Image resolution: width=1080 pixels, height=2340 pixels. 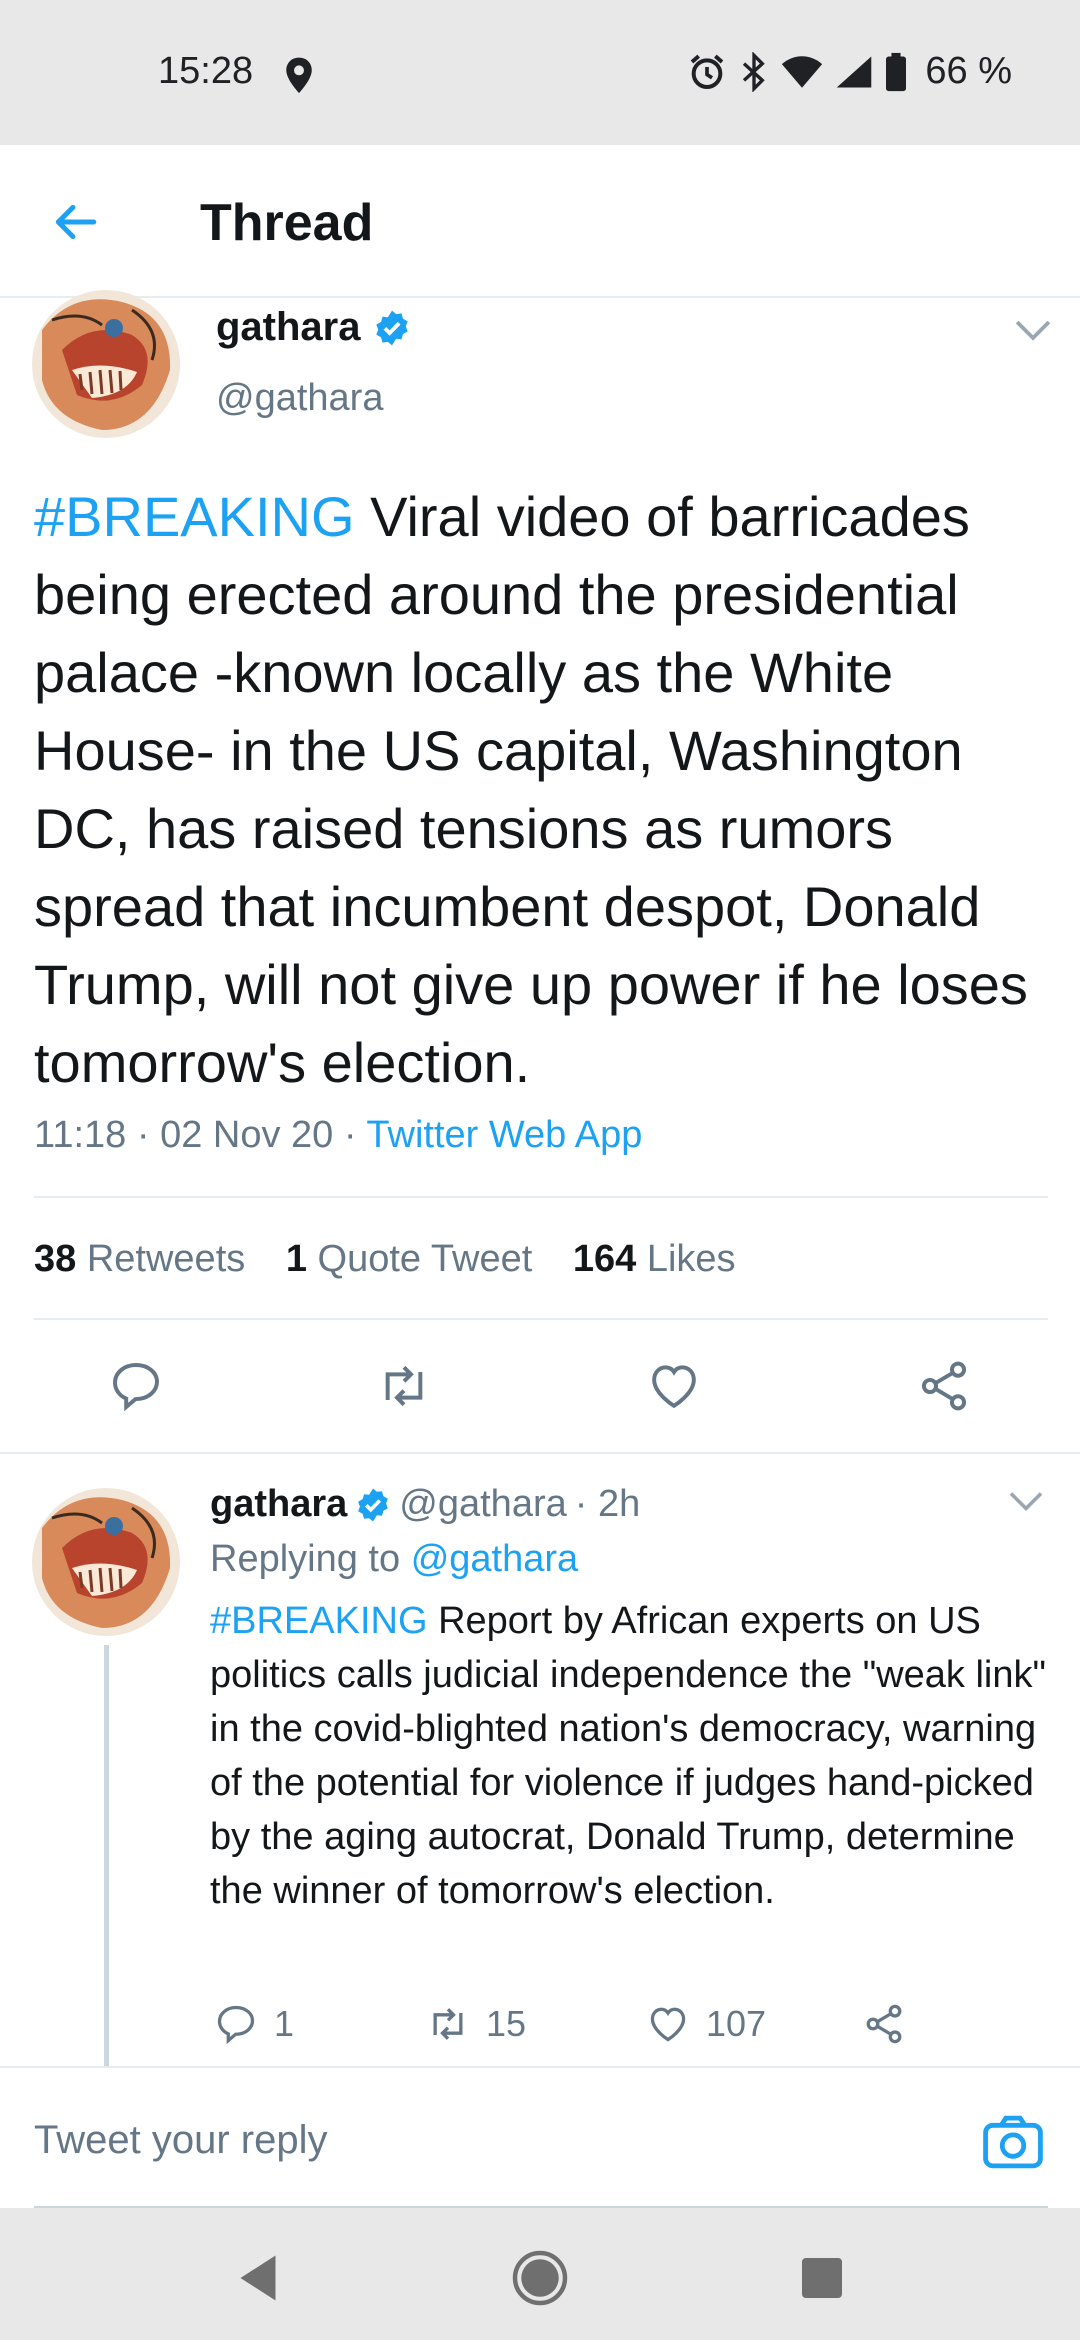 What do you see at coordinates (754, 71) in the screenshot?
I see `bluetooth-icon` at bounding box center [754, 71].